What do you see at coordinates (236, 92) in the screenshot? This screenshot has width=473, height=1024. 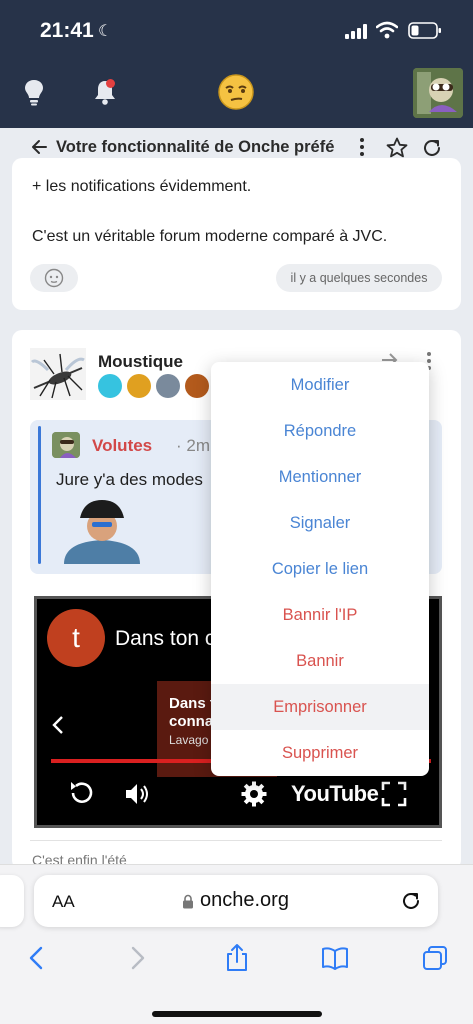 I see `onche-logo-icon` at bounding box center [236, 92].